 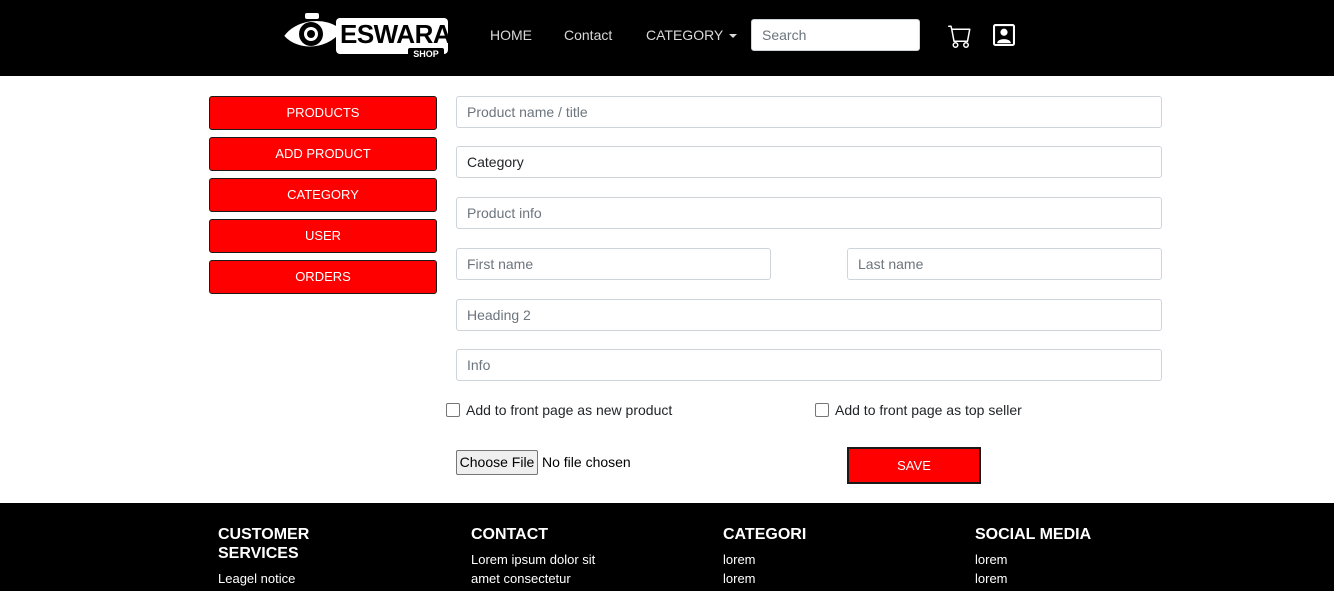 What do you see at coordinates (323, 195) in the screenshot?
I see `sidebar-category-button: CATEGORY` at bounding box center [323, 195].